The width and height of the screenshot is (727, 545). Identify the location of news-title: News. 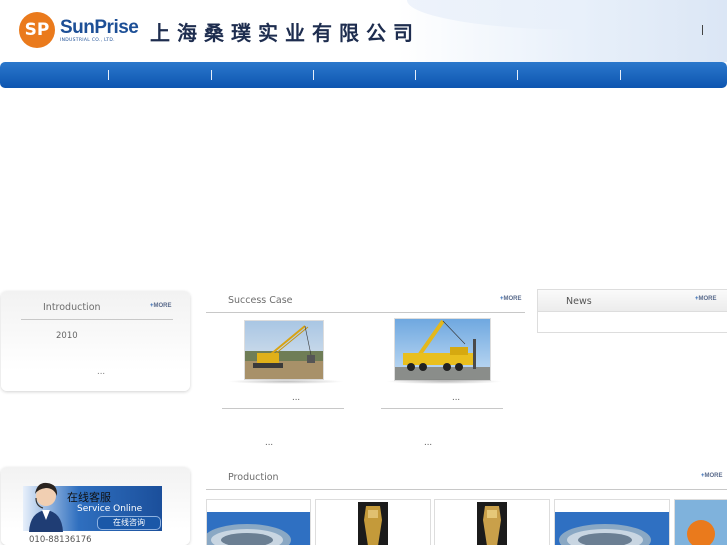
(579, 301).